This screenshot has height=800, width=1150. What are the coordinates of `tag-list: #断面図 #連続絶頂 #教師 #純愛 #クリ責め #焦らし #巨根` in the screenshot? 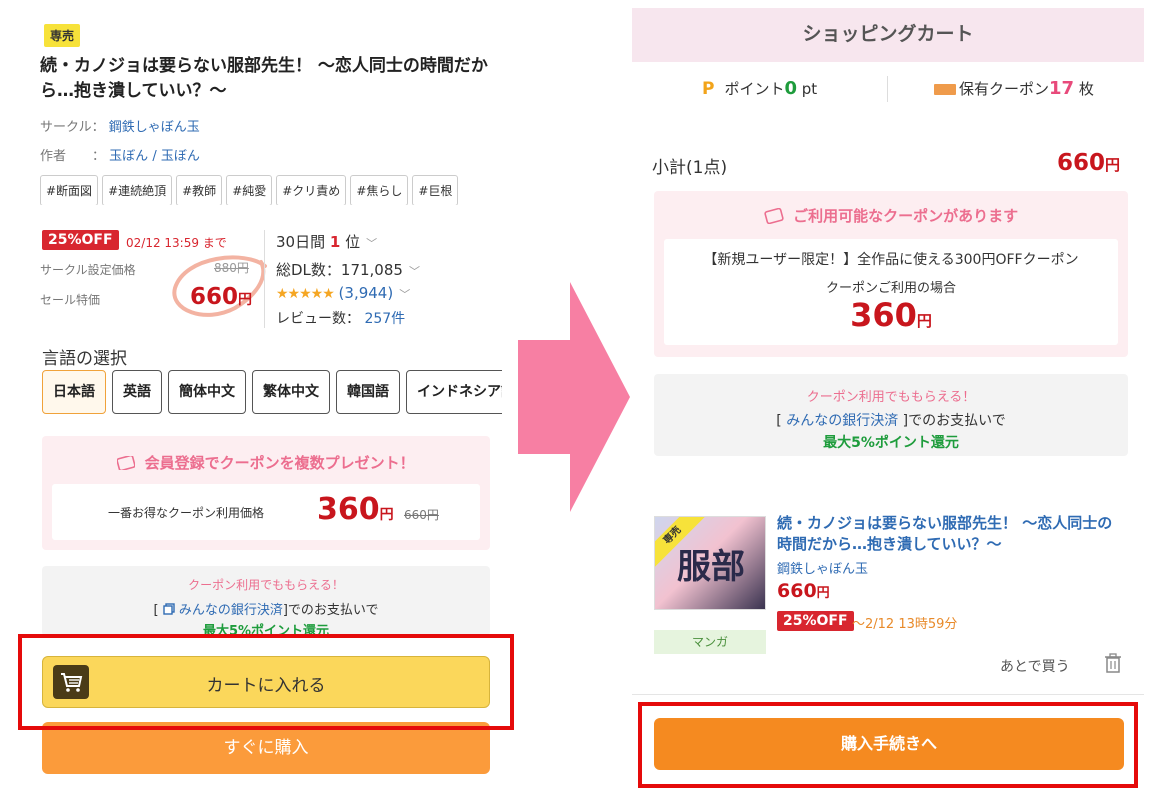 It's located at (271, 190).